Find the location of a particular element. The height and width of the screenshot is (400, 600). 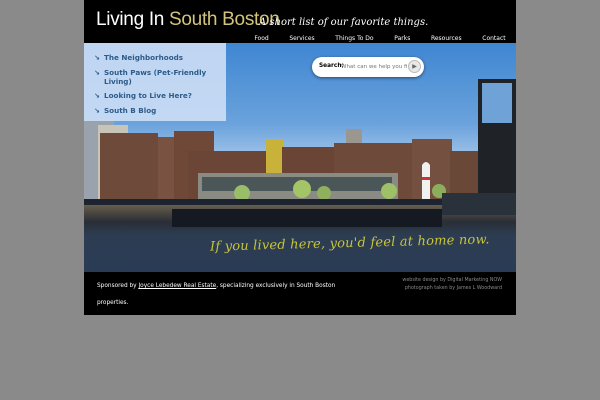

logo-main-text: Living In is located at coordinates (133, 19).